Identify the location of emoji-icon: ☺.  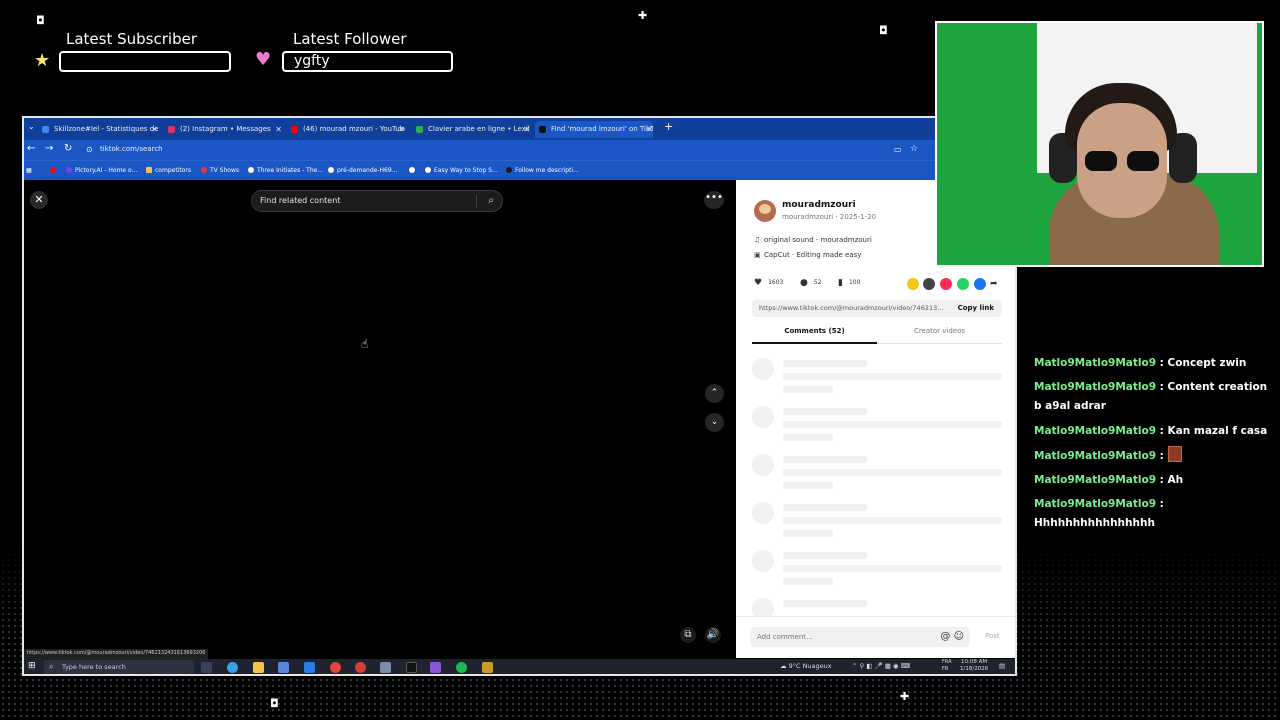
(959, 636).